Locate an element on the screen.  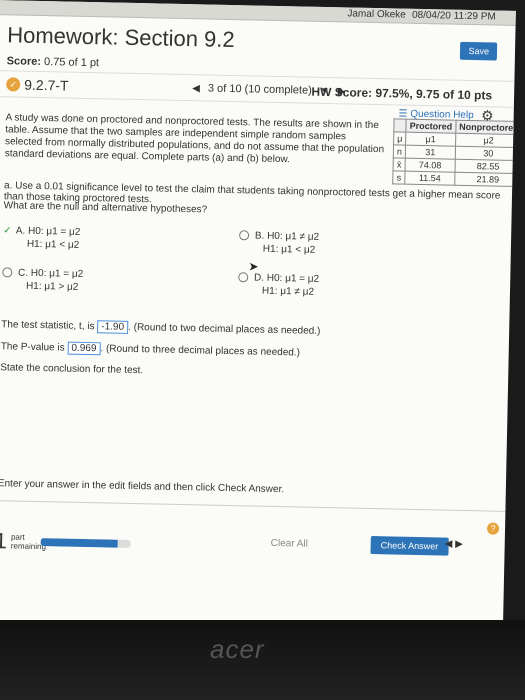
test-statistic-input: -1.90 is located at coordinates (113, 327).